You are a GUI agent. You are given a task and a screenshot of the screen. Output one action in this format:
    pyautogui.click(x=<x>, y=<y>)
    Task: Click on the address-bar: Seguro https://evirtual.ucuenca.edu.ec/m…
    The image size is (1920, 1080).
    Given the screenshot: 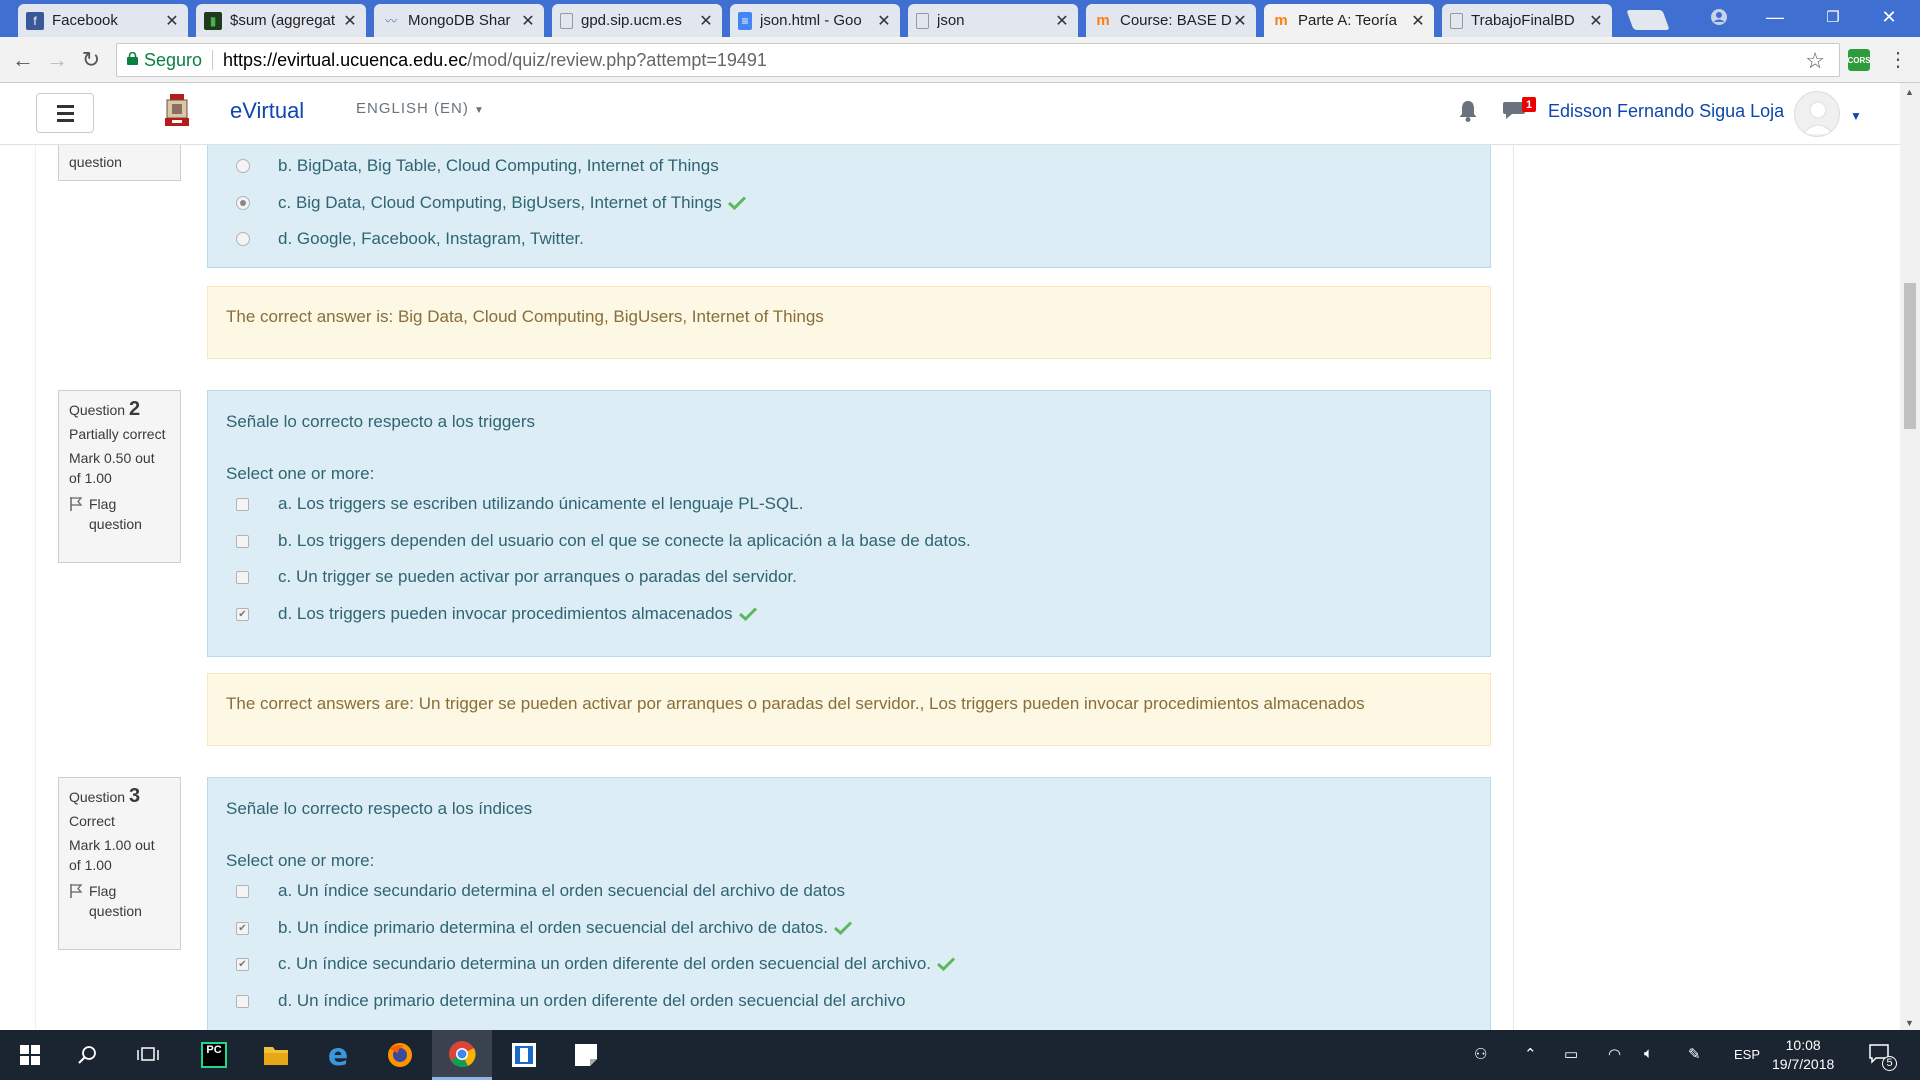 What is the action you would take?
    pyautogui.click(x=978, y=60)
    